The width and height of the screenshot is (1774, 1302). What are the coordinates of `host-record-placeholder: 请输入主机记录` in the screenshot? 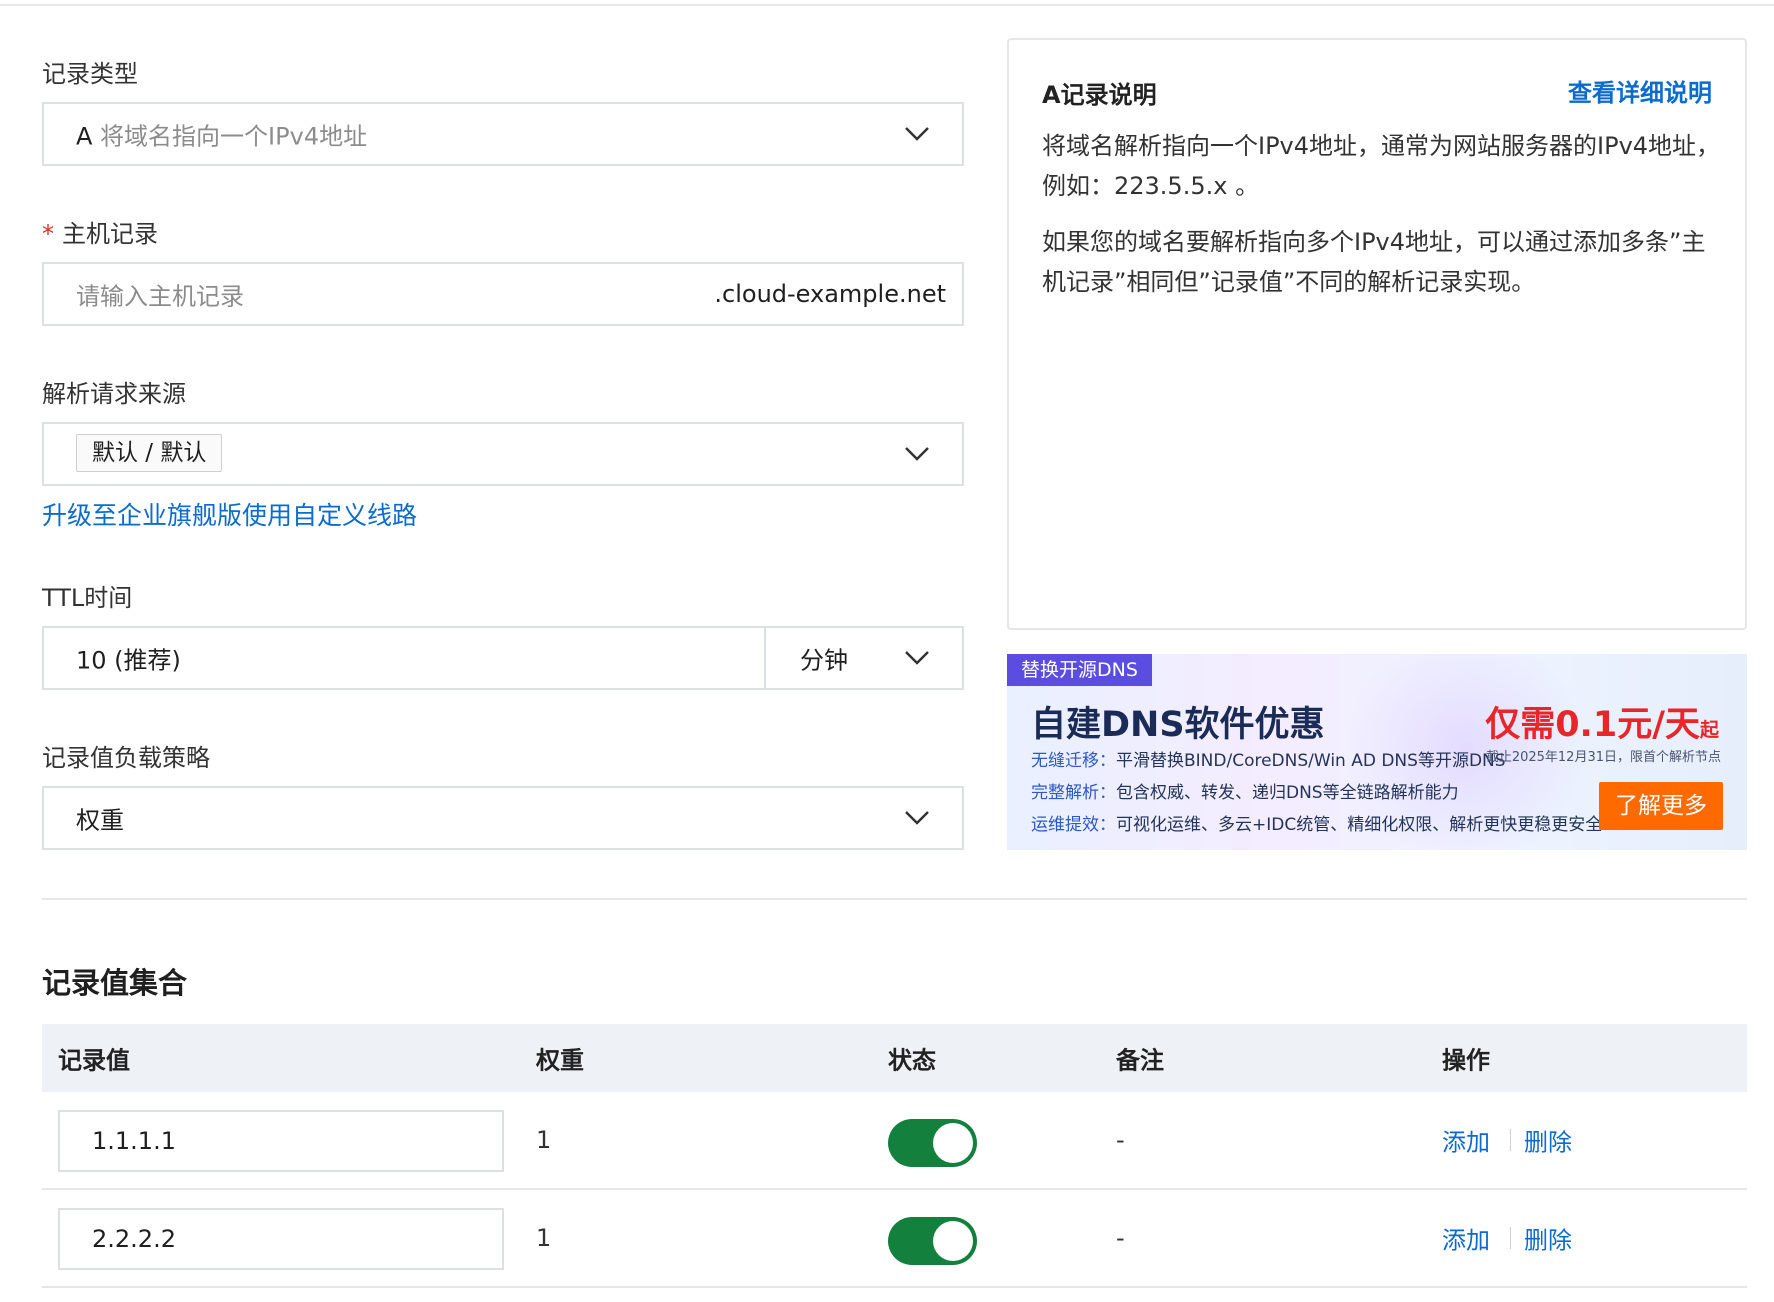 It's located at (160, 296).